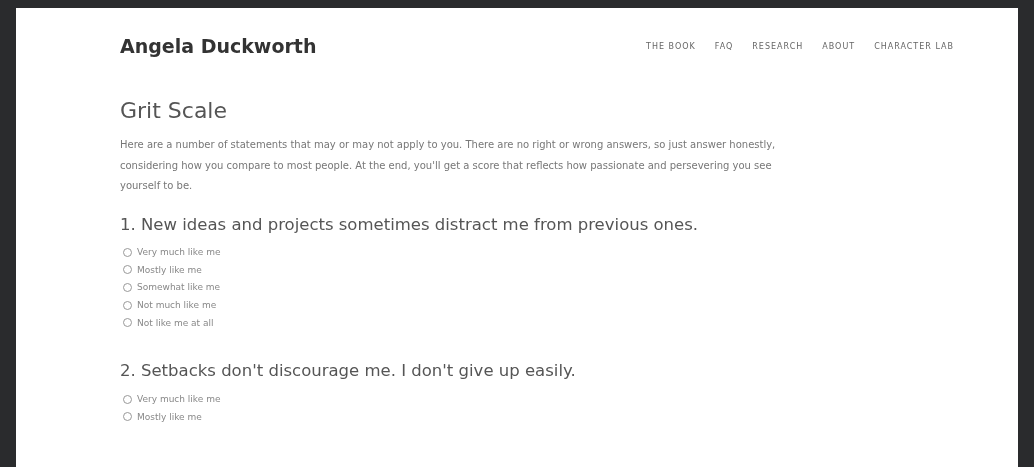  Describe the element at coordinates (448, 165) in the screenshot. I see `intro-text: Here are a number of statements that may or may not apply to you. There are no right or wrong answers, so just answer honestly, considering how you compare to most people. At the end, you'll get a score that reflects how passionate and persevering you see yourself to be.` at that location.